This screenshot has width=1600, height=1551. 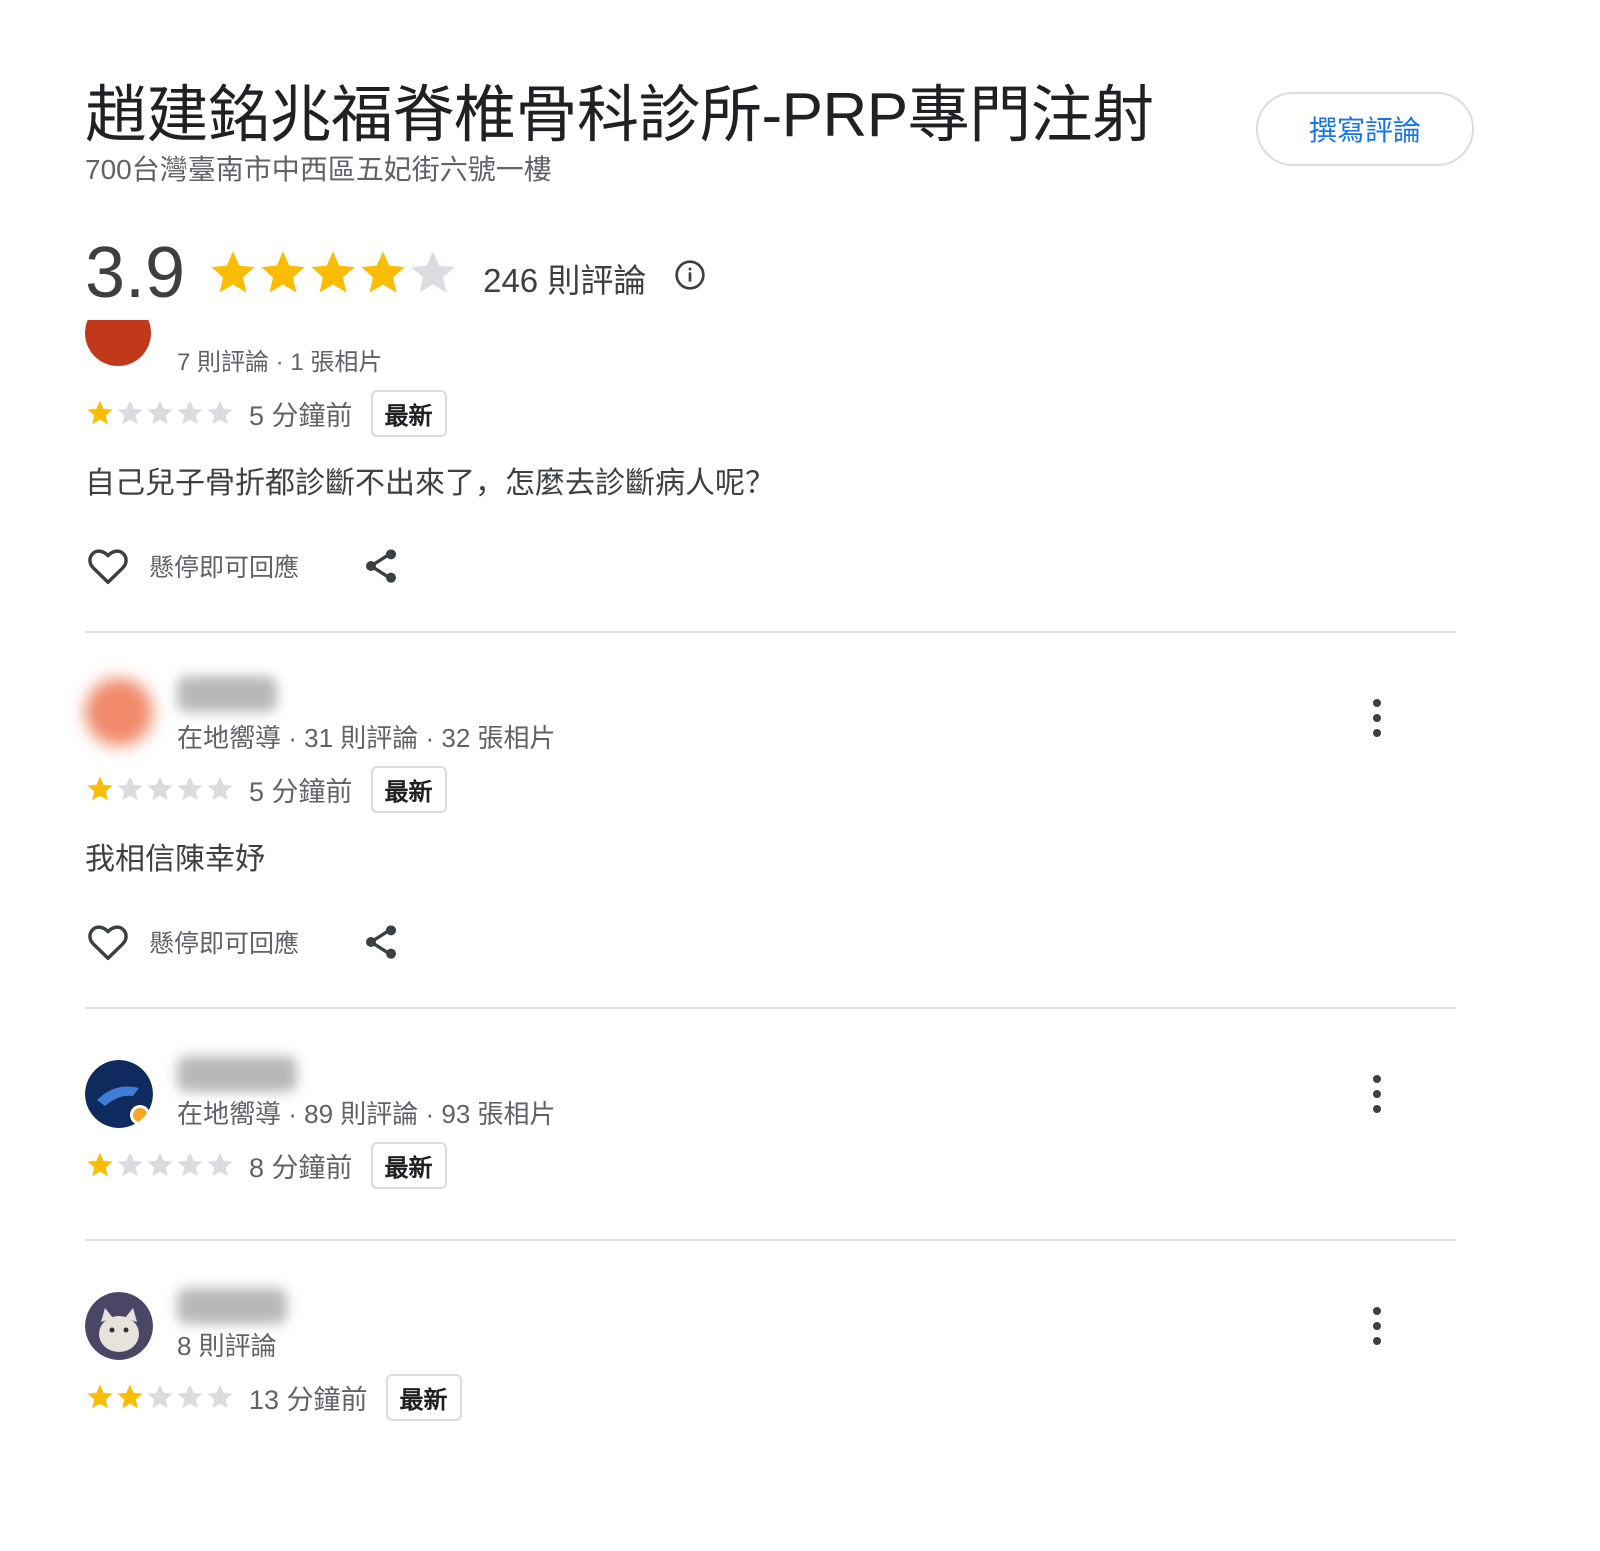 I want to click on reviewer-meta: 7 則評論 · 1 張相片, so click(x=280, y=362).